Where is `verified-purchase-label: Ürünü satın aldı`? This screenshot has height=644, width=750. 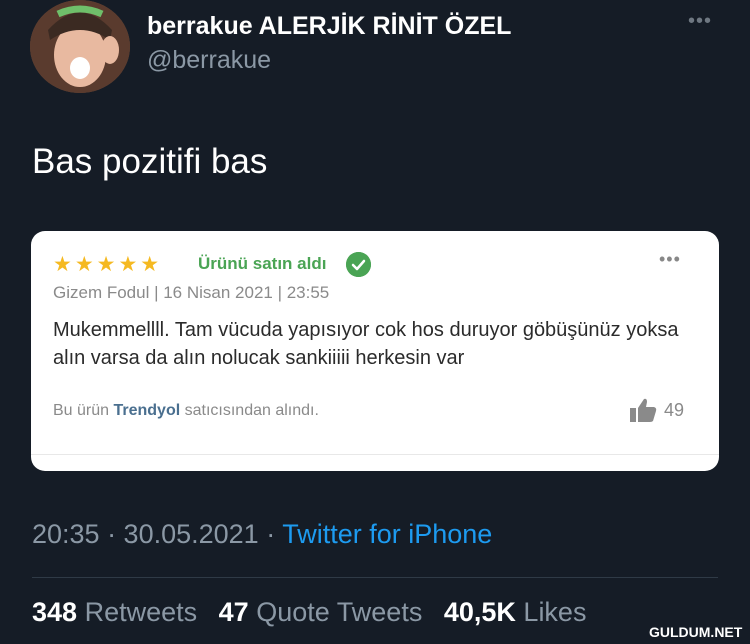
verified-purchase-label: Ürünü satın aldı is located at coordinates (262, 263).